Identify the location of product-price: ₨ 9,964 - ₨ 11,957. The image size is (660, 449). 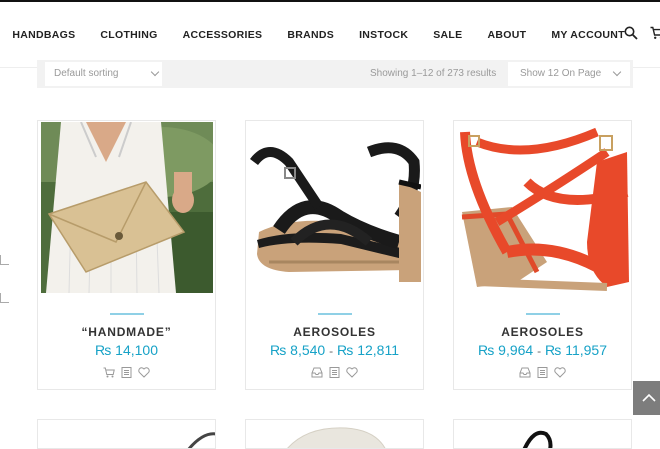
(542, 350).